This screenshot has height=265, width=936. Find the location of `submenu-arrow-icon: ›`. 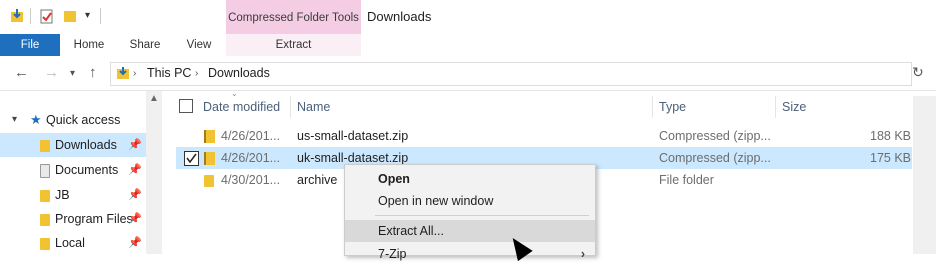

submenu-arrow-icon: › is located at coordinates (582, 254).